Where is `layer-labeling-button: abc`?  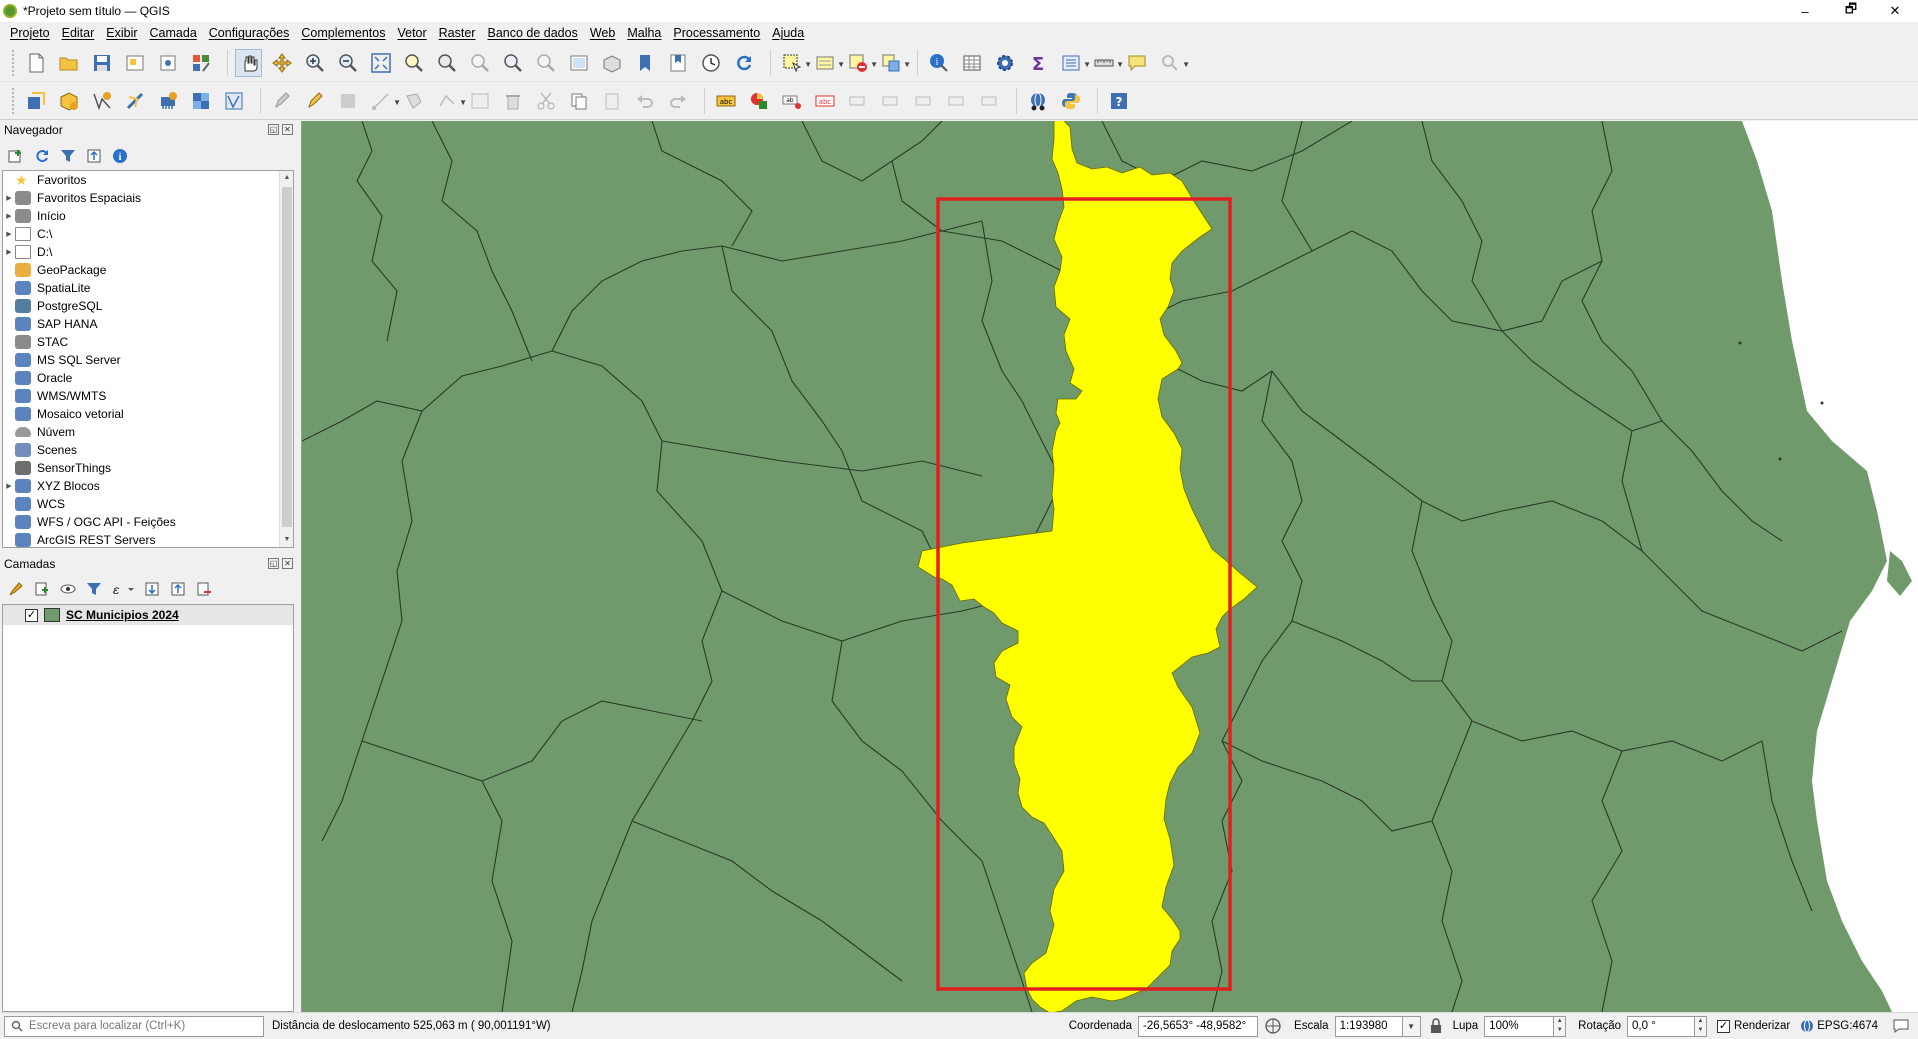 layer-labeling-button: abc is located at coordinates (725, 101).